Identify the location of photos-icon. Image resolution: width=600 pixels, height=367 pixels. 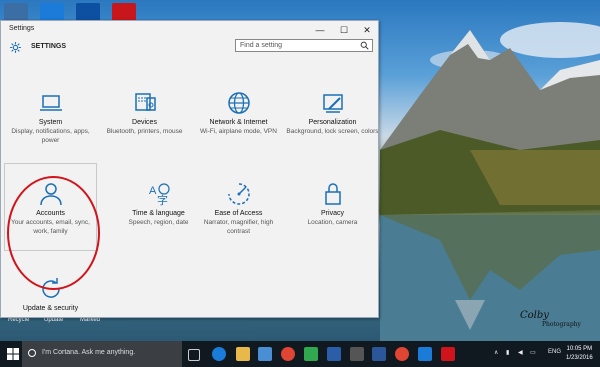
(334, 354).